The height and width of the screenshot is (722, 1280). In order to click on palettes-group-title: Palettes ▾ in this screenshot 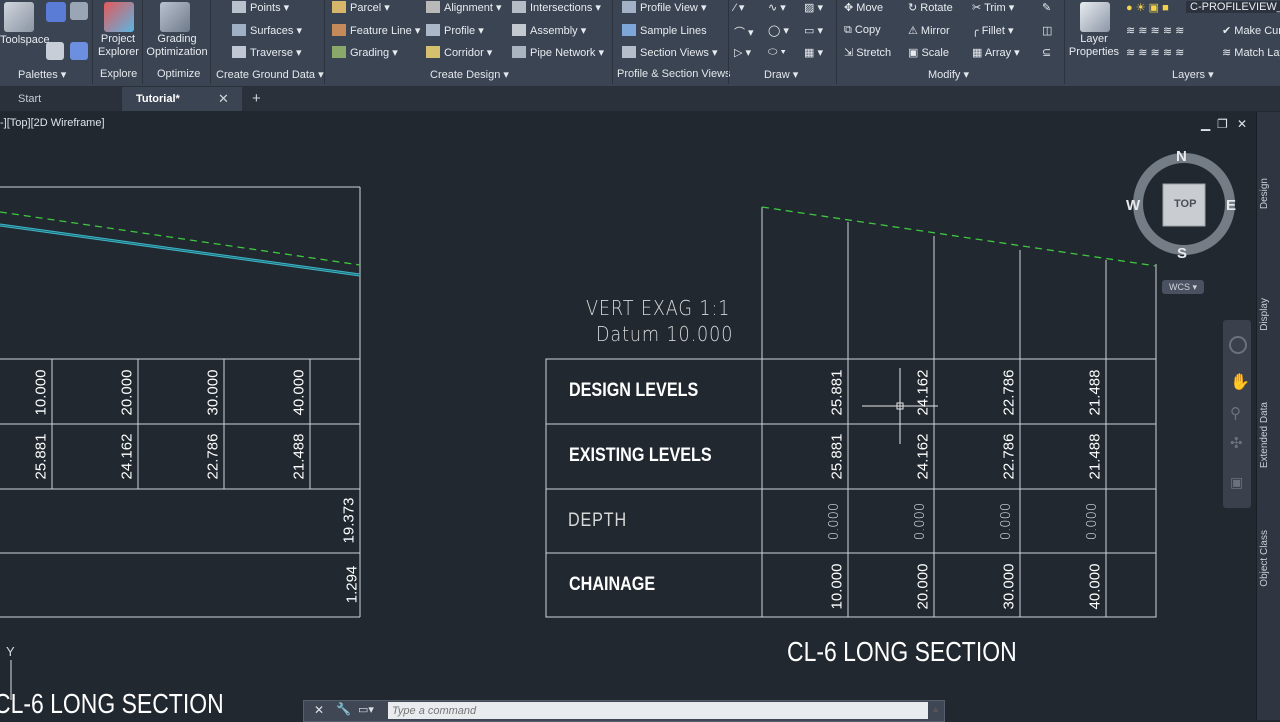, I will do `click(42, 74)`.